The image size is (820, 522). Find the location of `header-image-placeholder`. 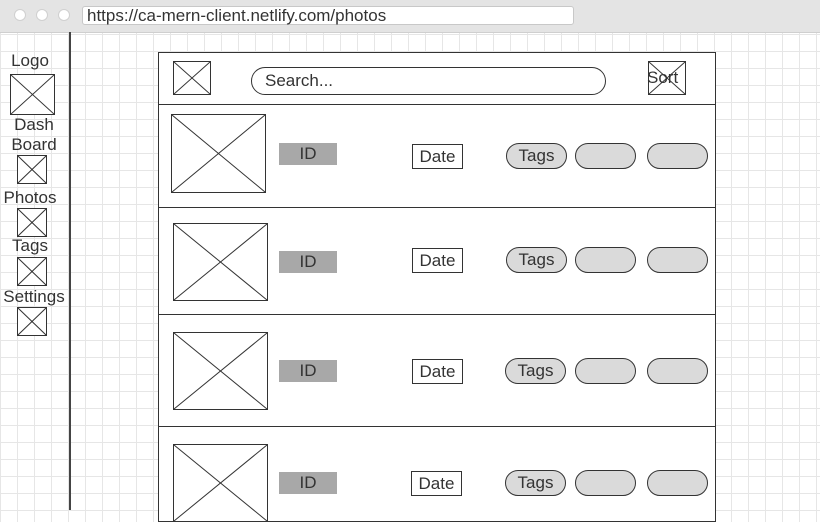

header-image-placeholder is located at coordinates (192, 78).